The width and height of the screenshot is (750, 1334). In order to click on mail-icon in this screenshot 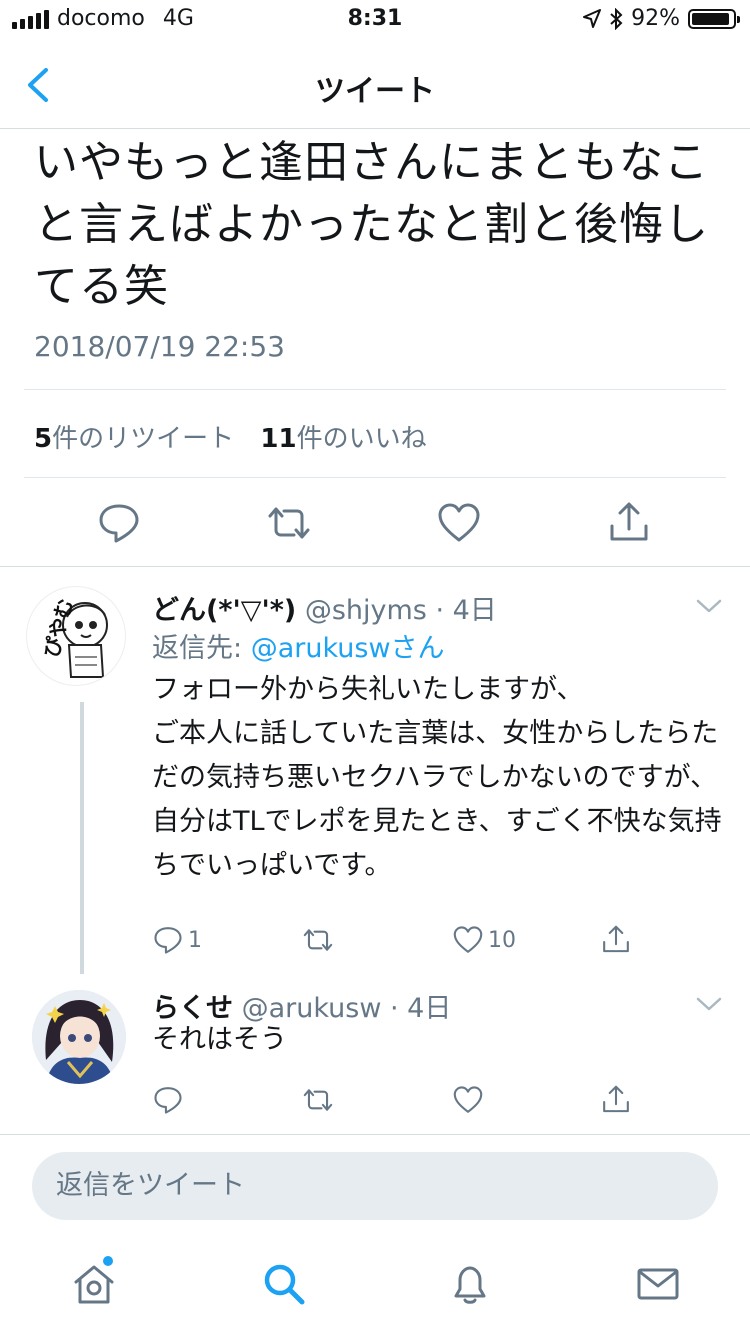, I will do `click(658, 1284)`.